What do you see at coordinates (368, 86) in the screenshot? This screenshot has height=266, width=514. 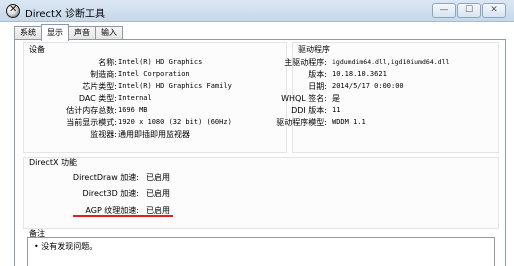 I see `date-value: 2014/5/17 0:00:00` at bounding box center [368, 86].